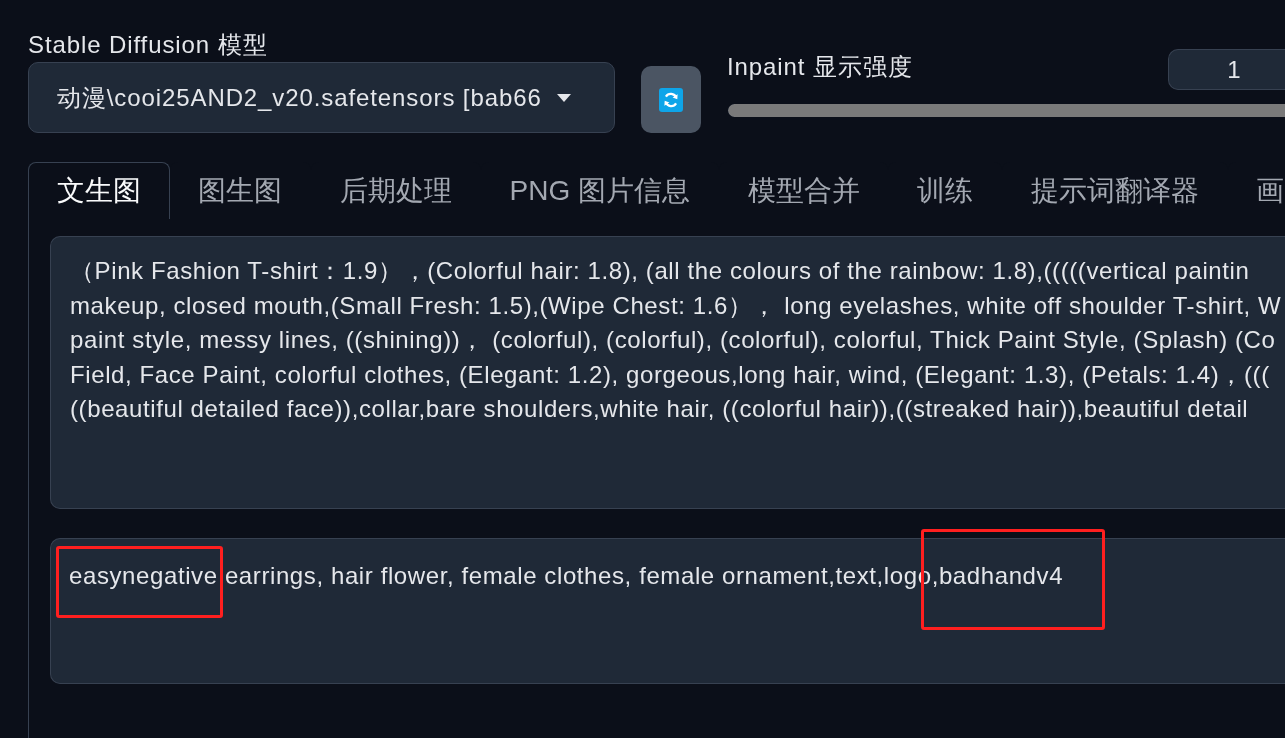  I want to click on tab: 文生图, so click(99, 190).